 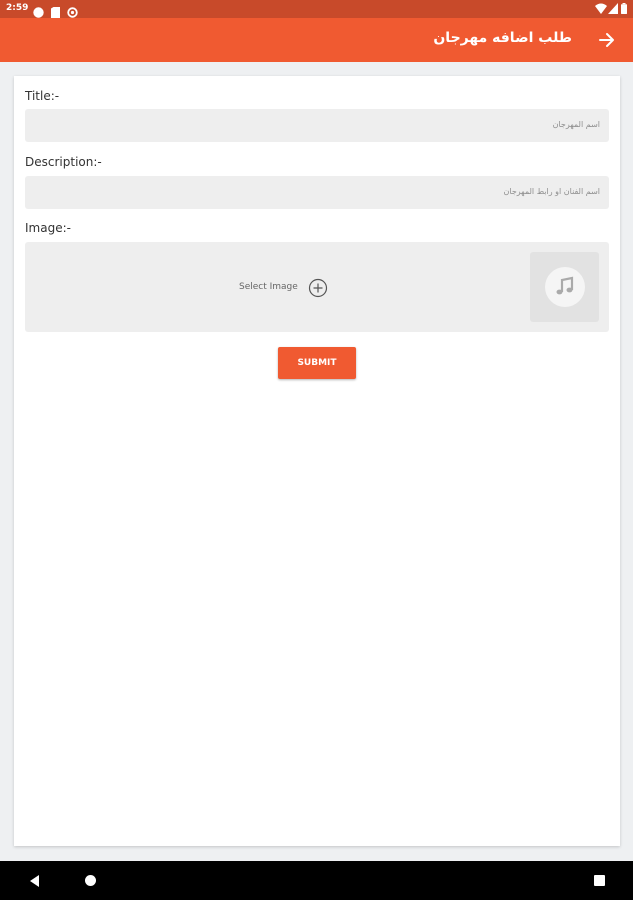 I want to click on select-image-label: Select Image, so click(x=268, y=287).